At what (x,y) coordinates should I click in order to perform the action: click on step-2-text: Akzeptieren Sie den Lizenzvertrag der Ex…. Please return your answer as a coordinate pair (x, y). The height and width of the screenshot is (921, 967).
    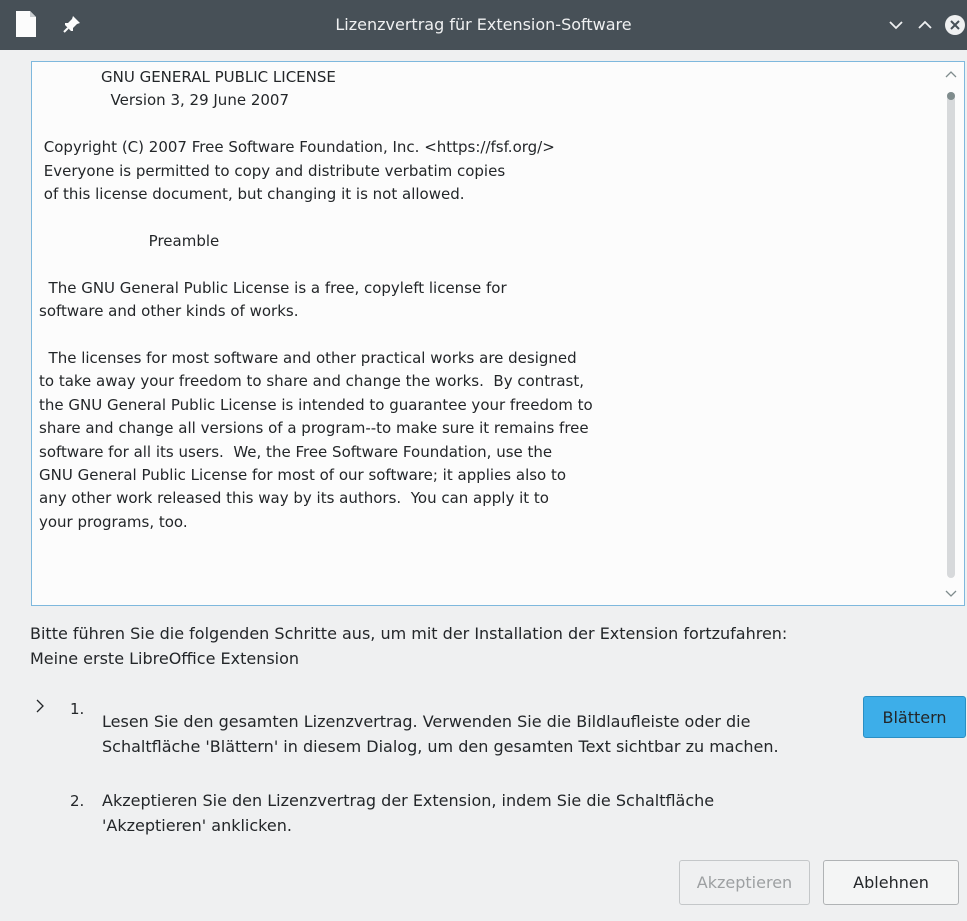
    Looking at the image, I should click on (408, 813).